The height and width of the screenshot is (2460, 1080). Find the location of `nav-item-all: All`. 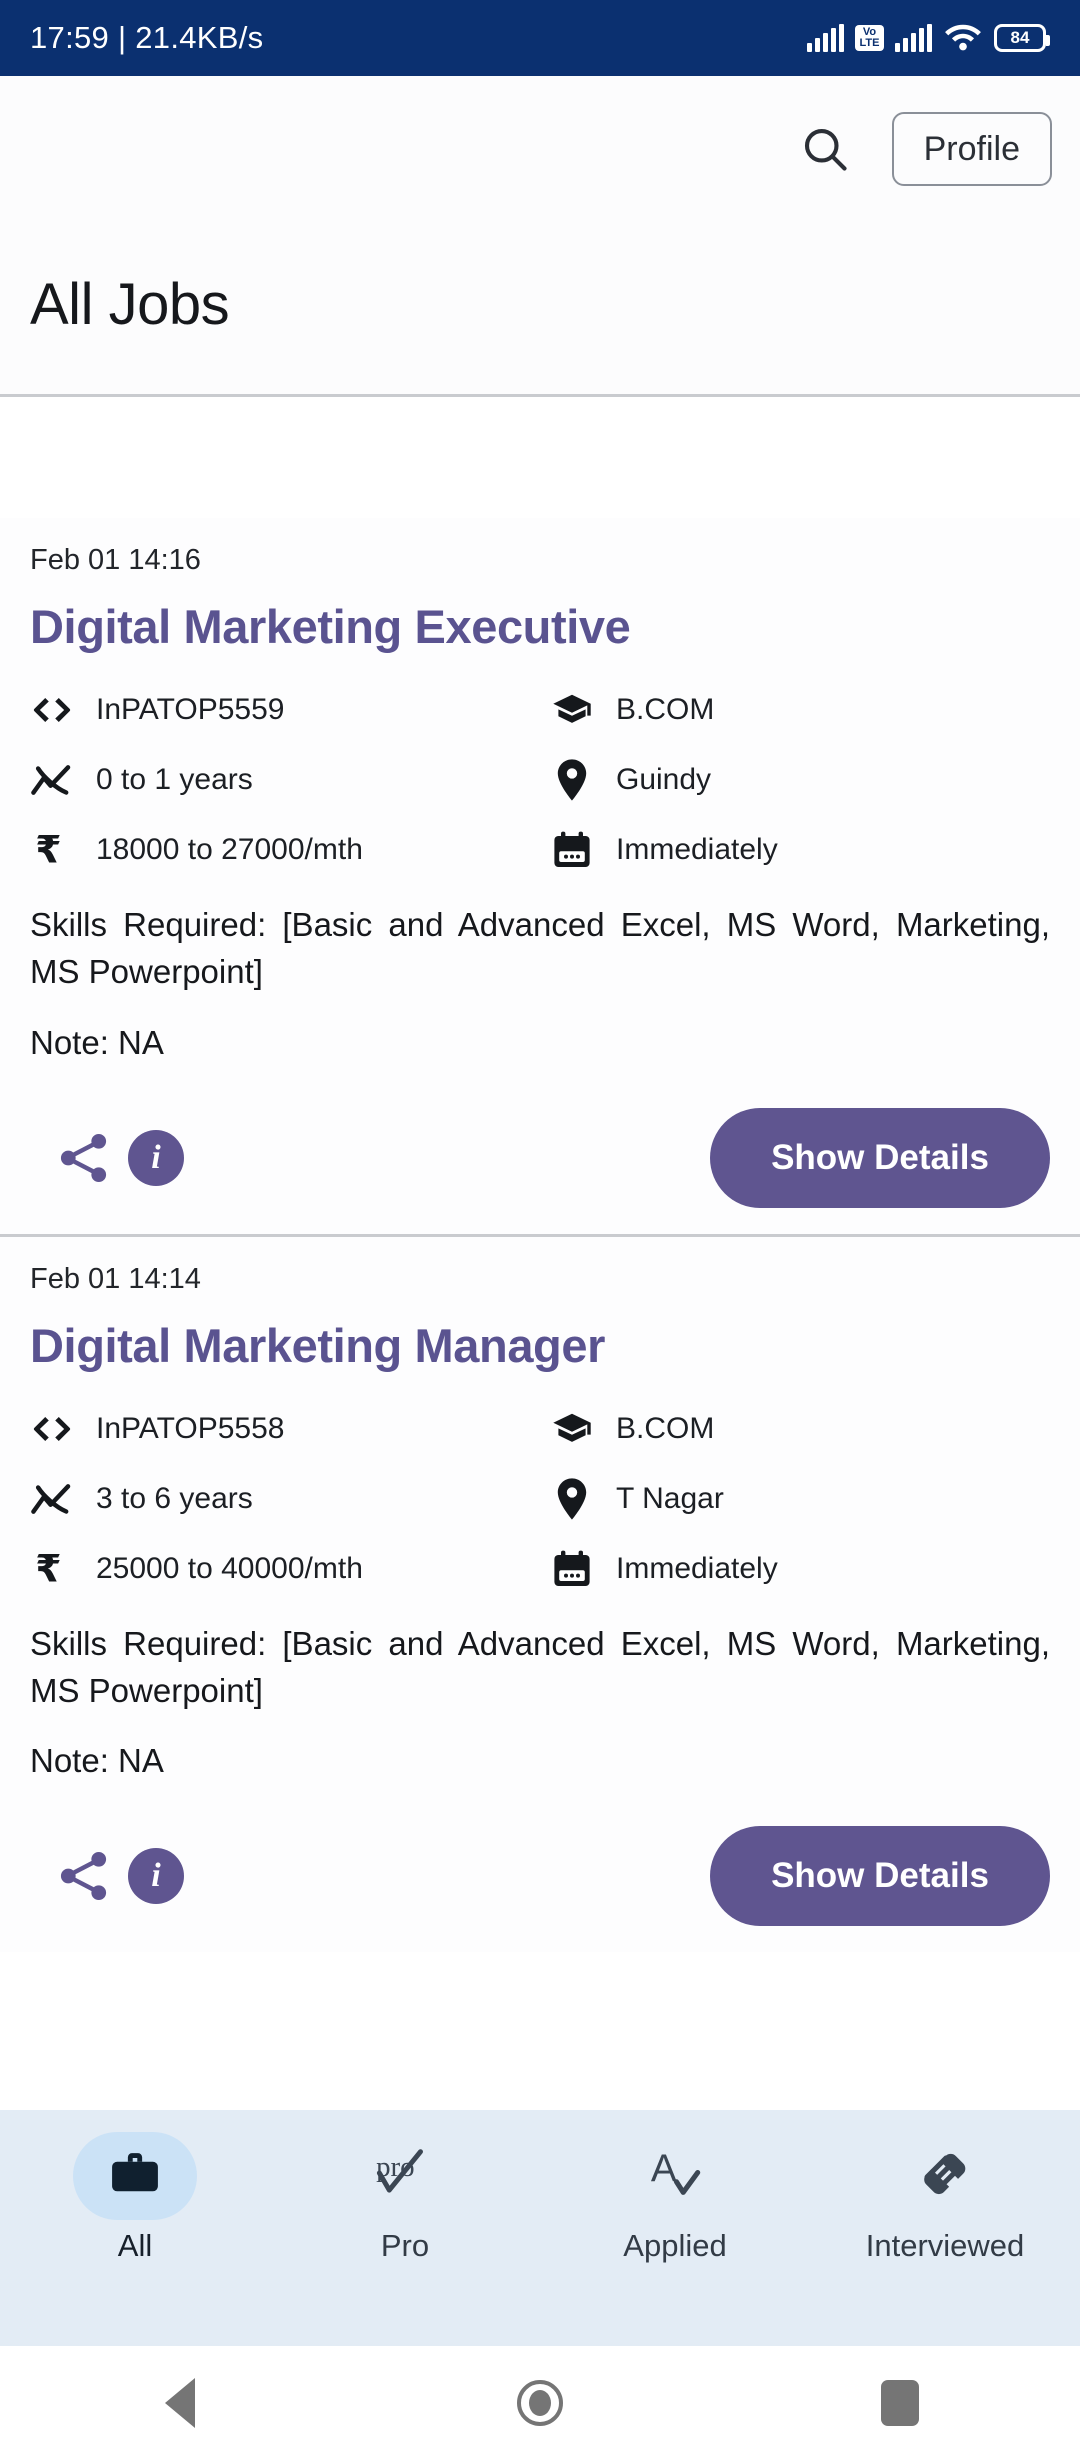

nav-item-all: All is located at coordinates (135, 2198).